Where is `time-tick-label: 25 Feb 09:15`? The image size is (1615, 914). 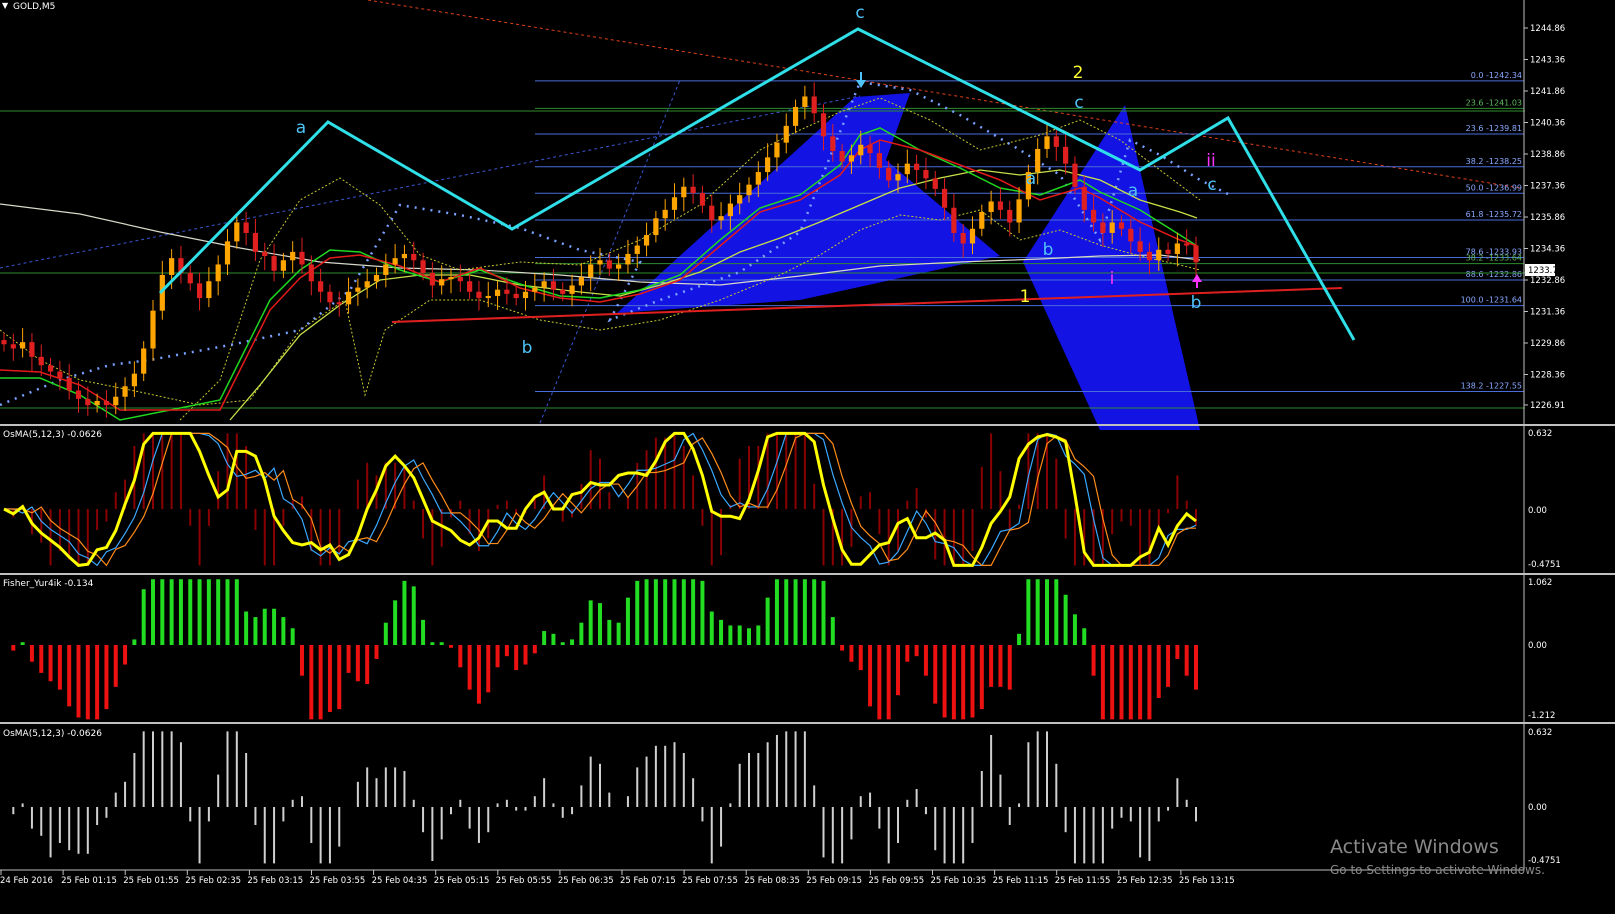
time-tick-label: 25 Feb 09:15 is located at coordinates (834, 881).